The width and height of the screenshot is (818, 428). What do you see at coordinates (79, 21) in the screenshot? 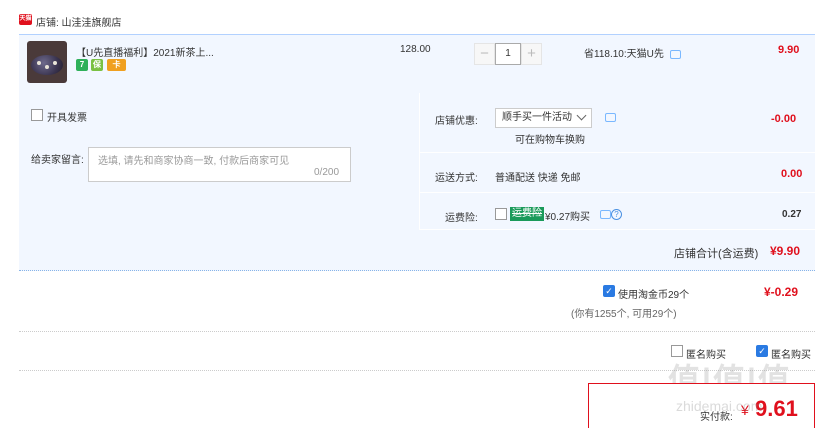
I see `shop-name: 店铺: 山洼洼旗舰店` at bounding box center [79, 21].